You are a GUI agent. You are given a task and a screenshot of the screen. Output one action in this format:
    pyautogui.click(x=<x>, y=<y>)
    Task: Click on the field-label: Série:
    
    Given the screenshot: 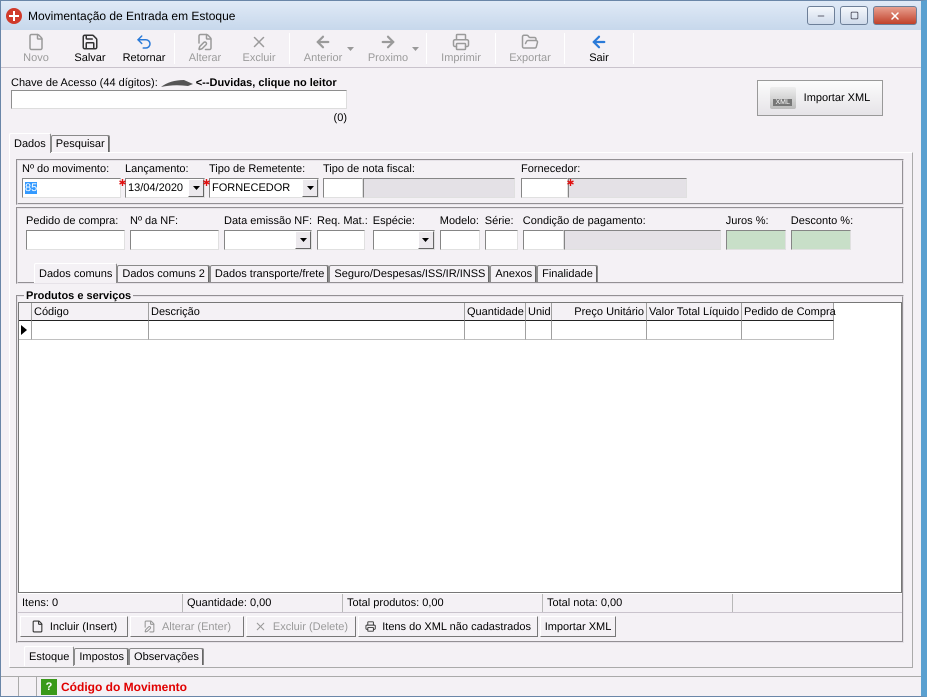 What is the action you would take?
    pyautogui.click(x=499, y=222)
    